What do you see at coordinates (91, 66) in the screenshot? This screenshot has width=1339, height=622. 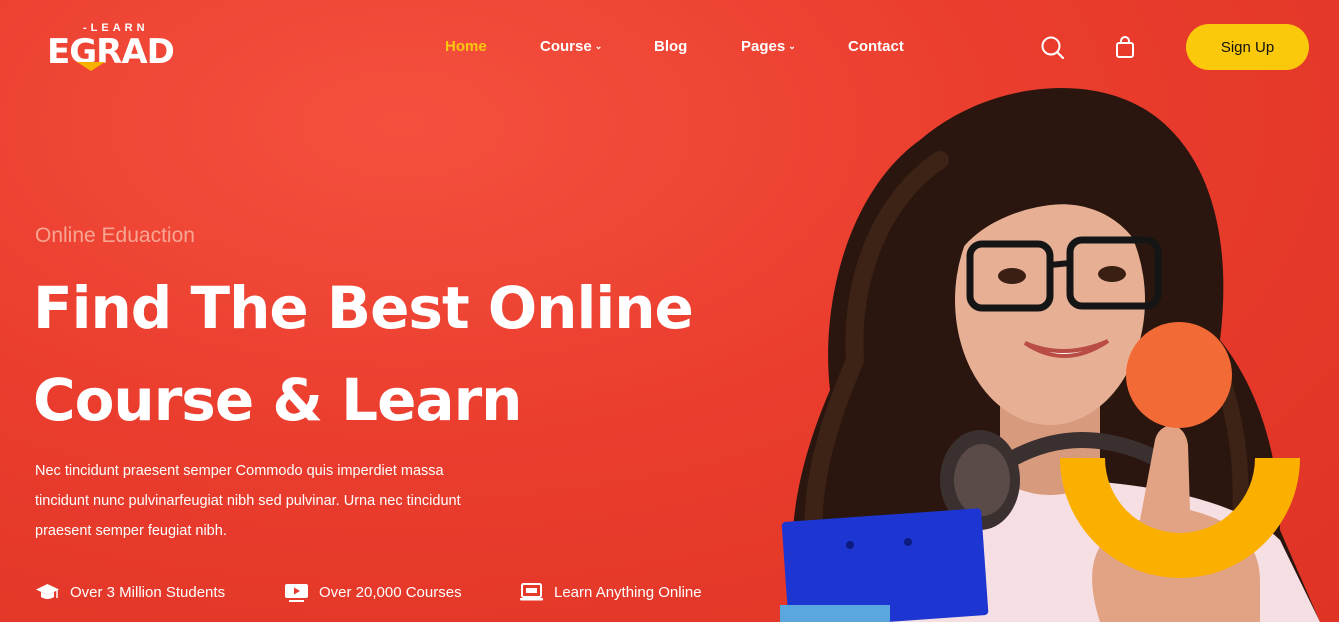 I see `logo-chevron-icon` at bounding box center [91, 66].